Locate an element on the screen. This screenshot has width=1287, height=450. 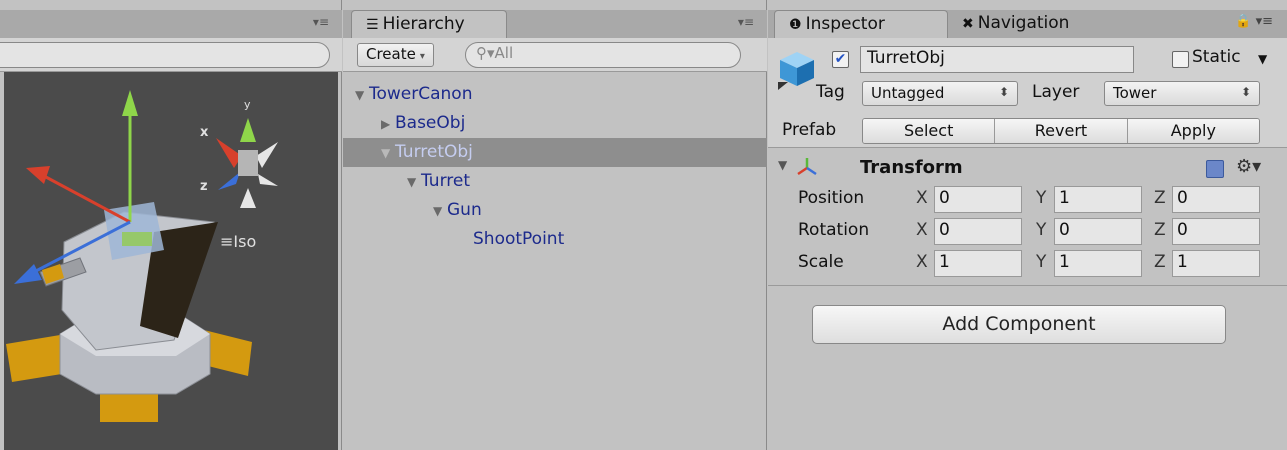
view-mode-label: ≡Iso is located at coordinates (238, 241).